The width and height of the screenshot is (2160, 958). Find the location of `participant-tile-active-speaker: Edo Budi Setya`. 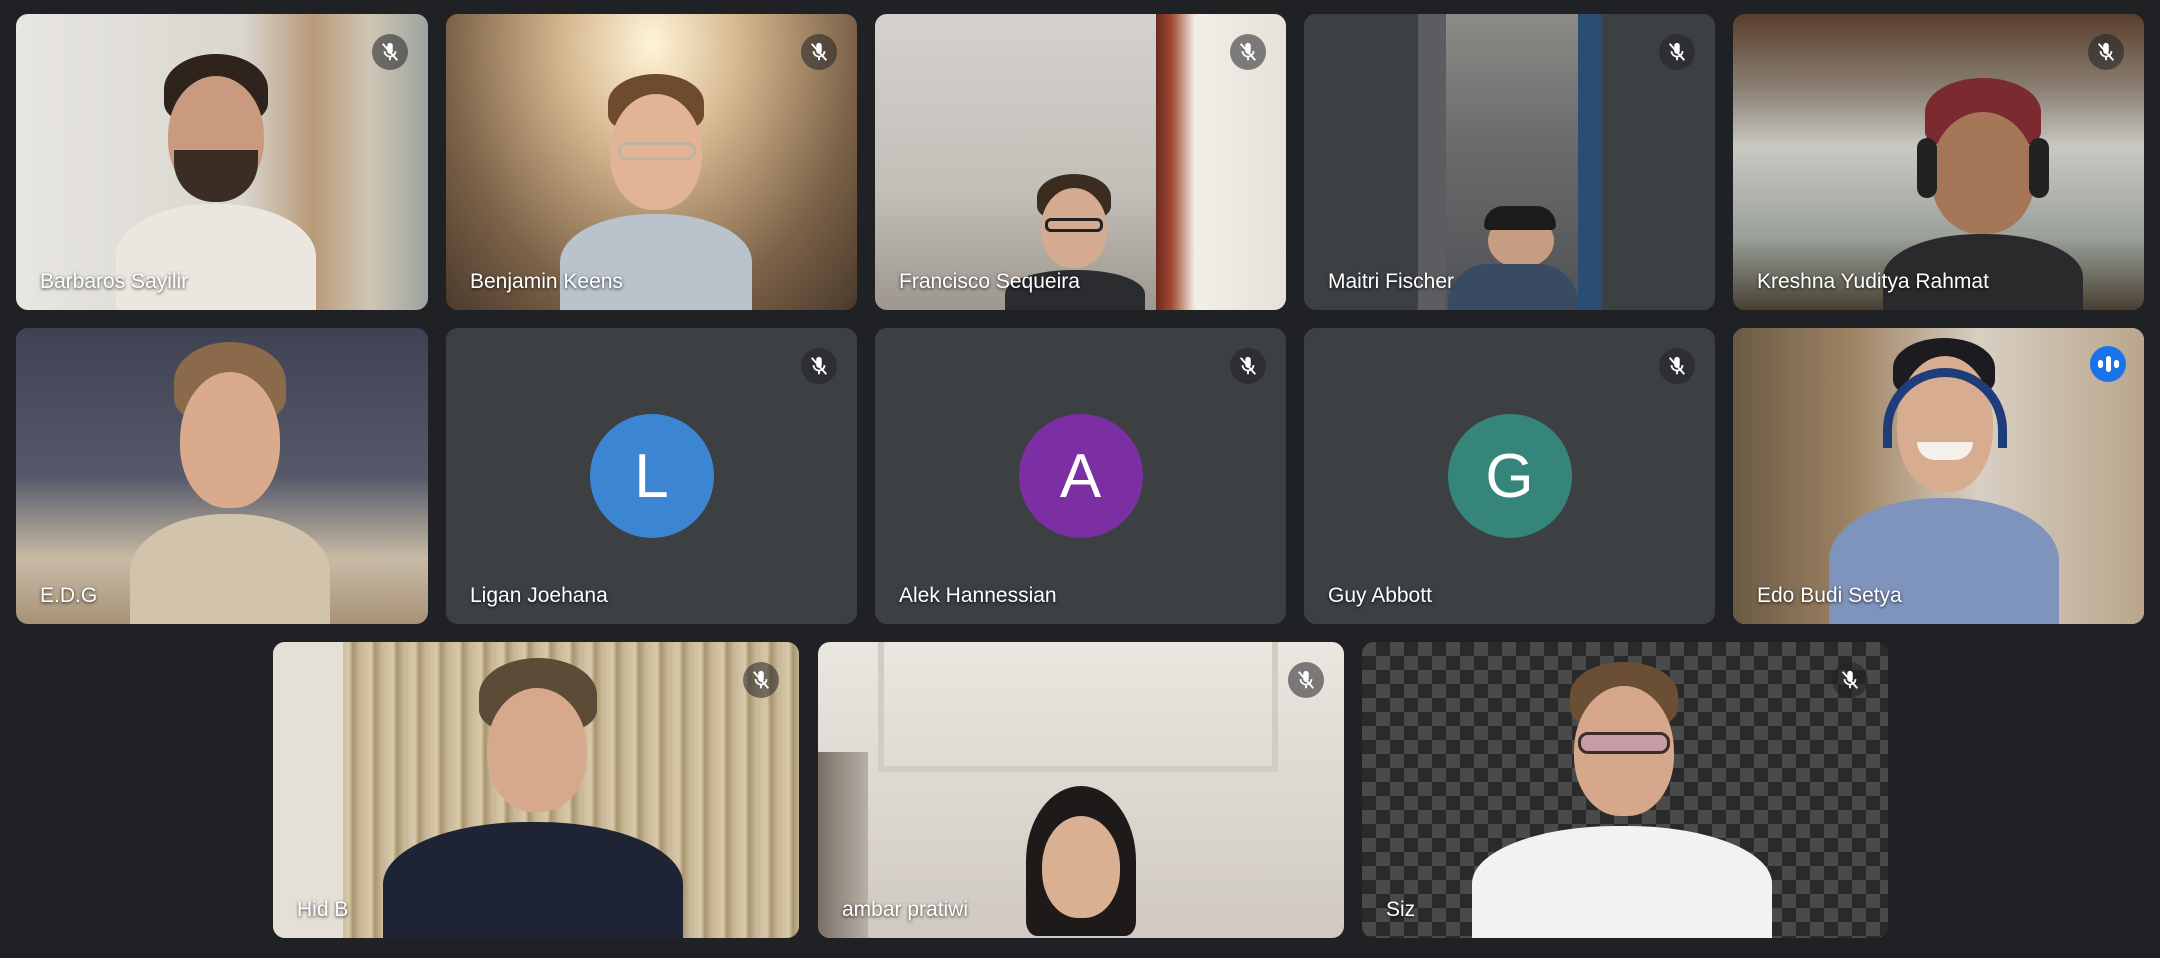

participant-tile-active-speaker: Edo Budi Setya is located at coordinates (1938, 476).